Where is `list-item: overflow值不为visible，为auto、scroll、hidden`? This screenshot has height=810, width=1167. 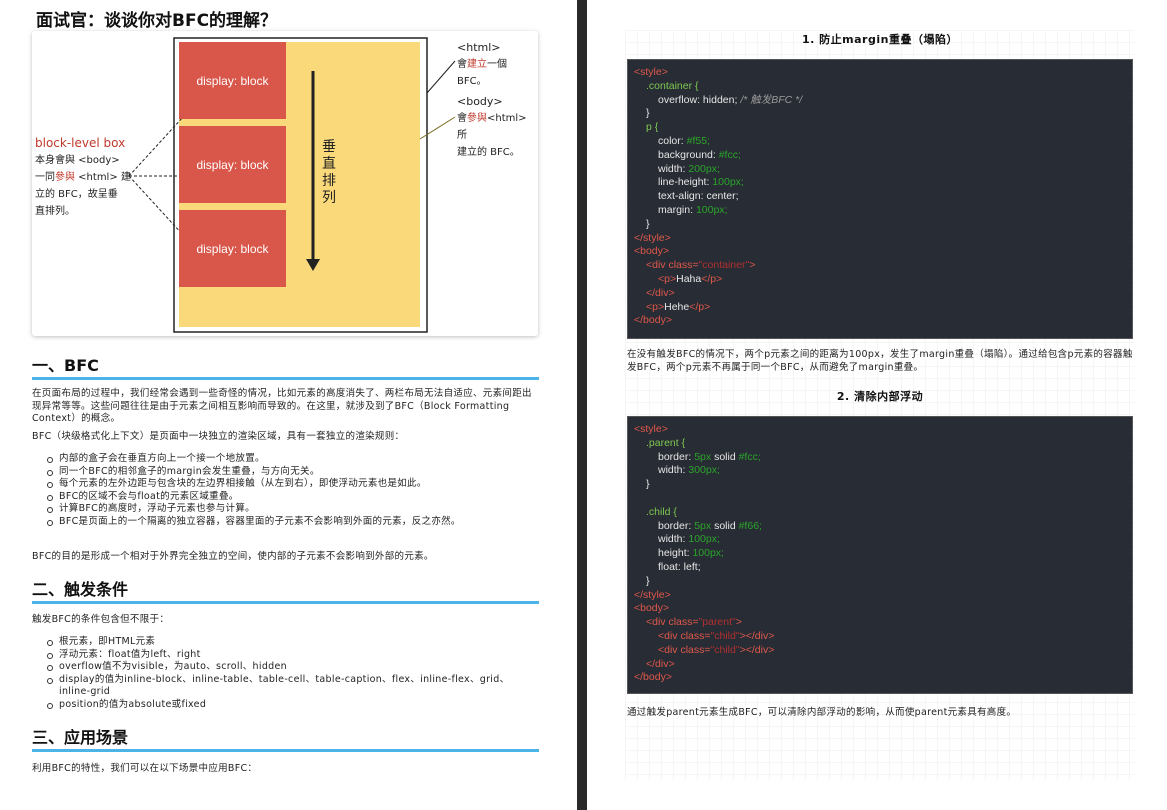 list-item: overflow值不为visible，为auto、scroll、hidden is located at coordinates (289, 667).